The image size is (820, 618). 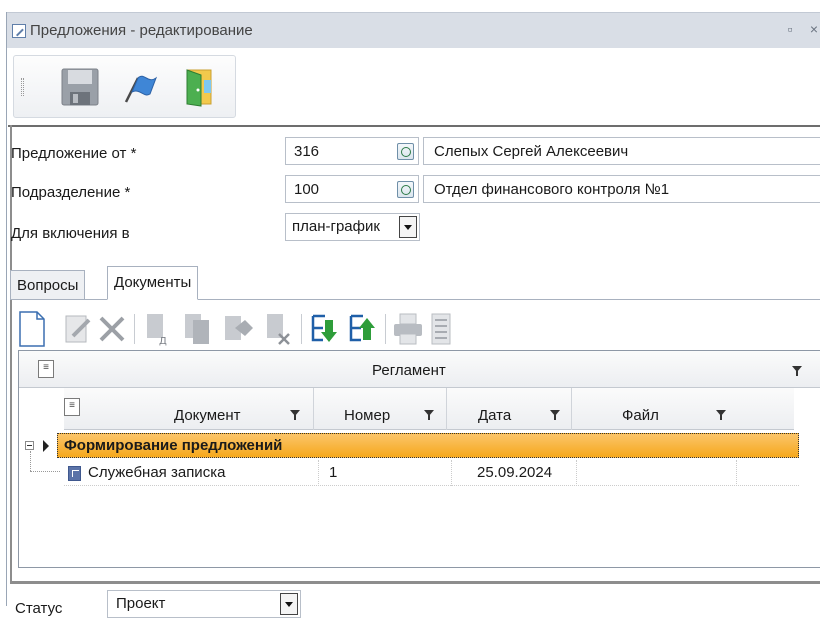 I want to click on column-header-row: ≡ Документ Номер Дата Файл, so click(x=429, y=409).